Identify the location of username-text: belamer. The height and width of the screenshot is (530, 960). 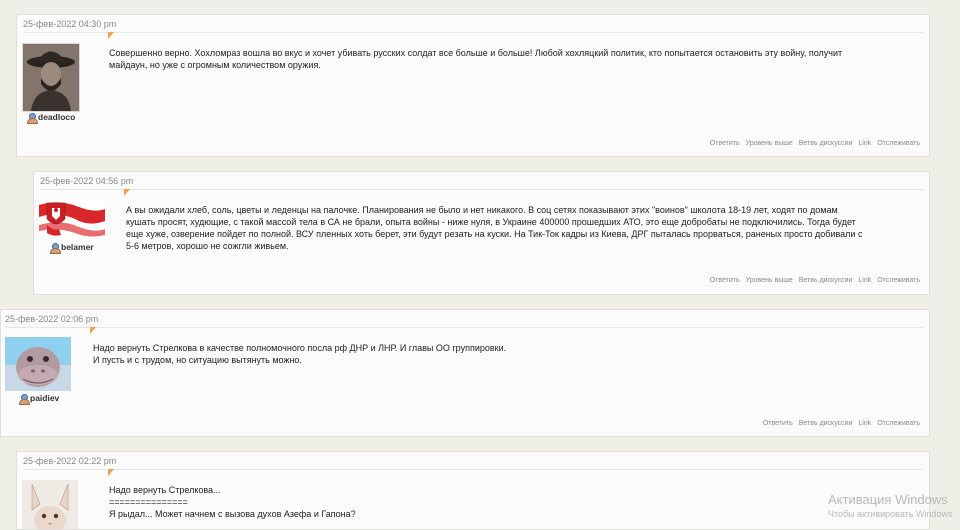
(77, 247).